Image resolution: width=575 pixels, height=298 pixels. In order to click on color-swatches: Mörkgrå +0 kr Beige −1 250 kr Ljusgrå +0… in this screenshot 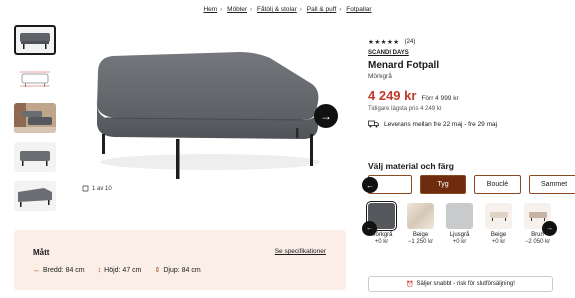, I will do `click(458, 223)`.